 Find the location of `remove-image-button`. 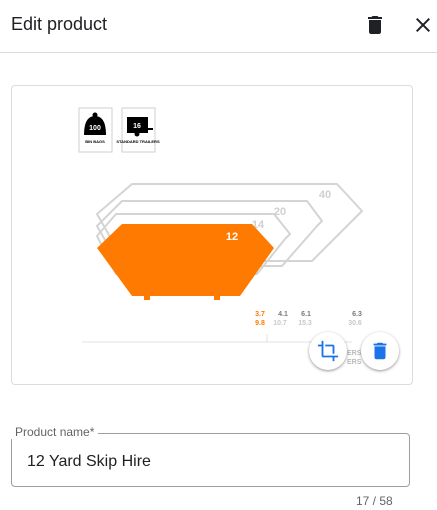

remove-image-button is located at coordinates (380, 351).